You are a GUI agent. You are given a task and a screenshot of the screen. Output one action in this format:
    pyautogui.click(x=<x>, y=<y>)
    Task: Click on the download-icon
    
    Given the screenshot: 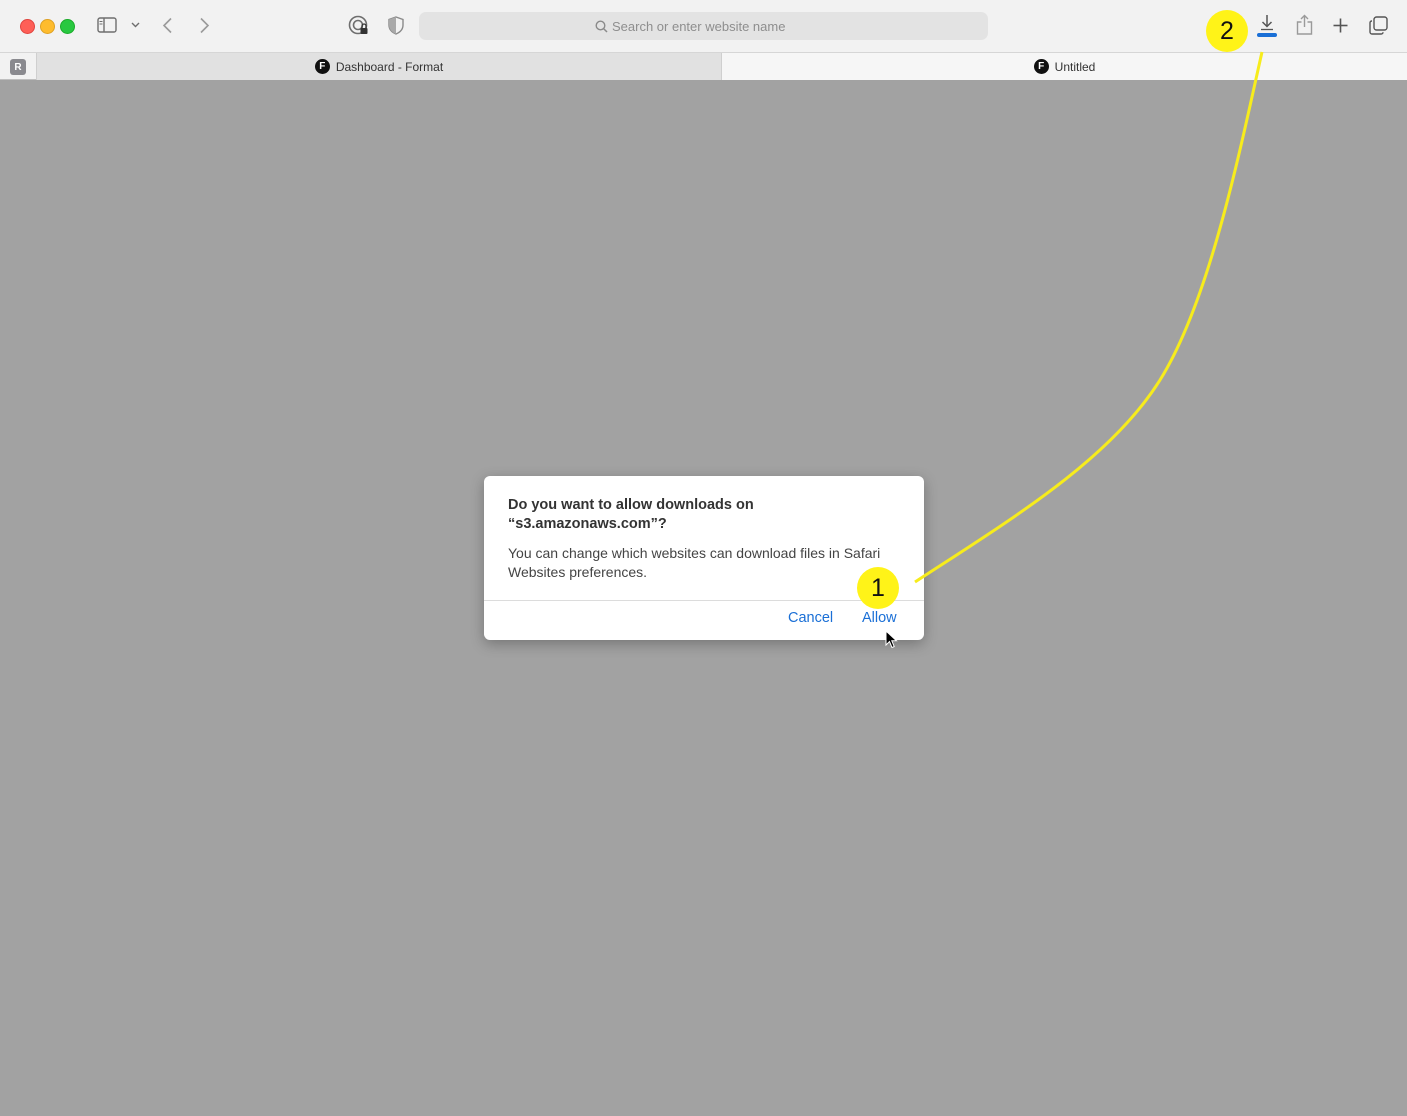 What is the action you would take?
    pyautogui.click(x=1267, y=26)
    